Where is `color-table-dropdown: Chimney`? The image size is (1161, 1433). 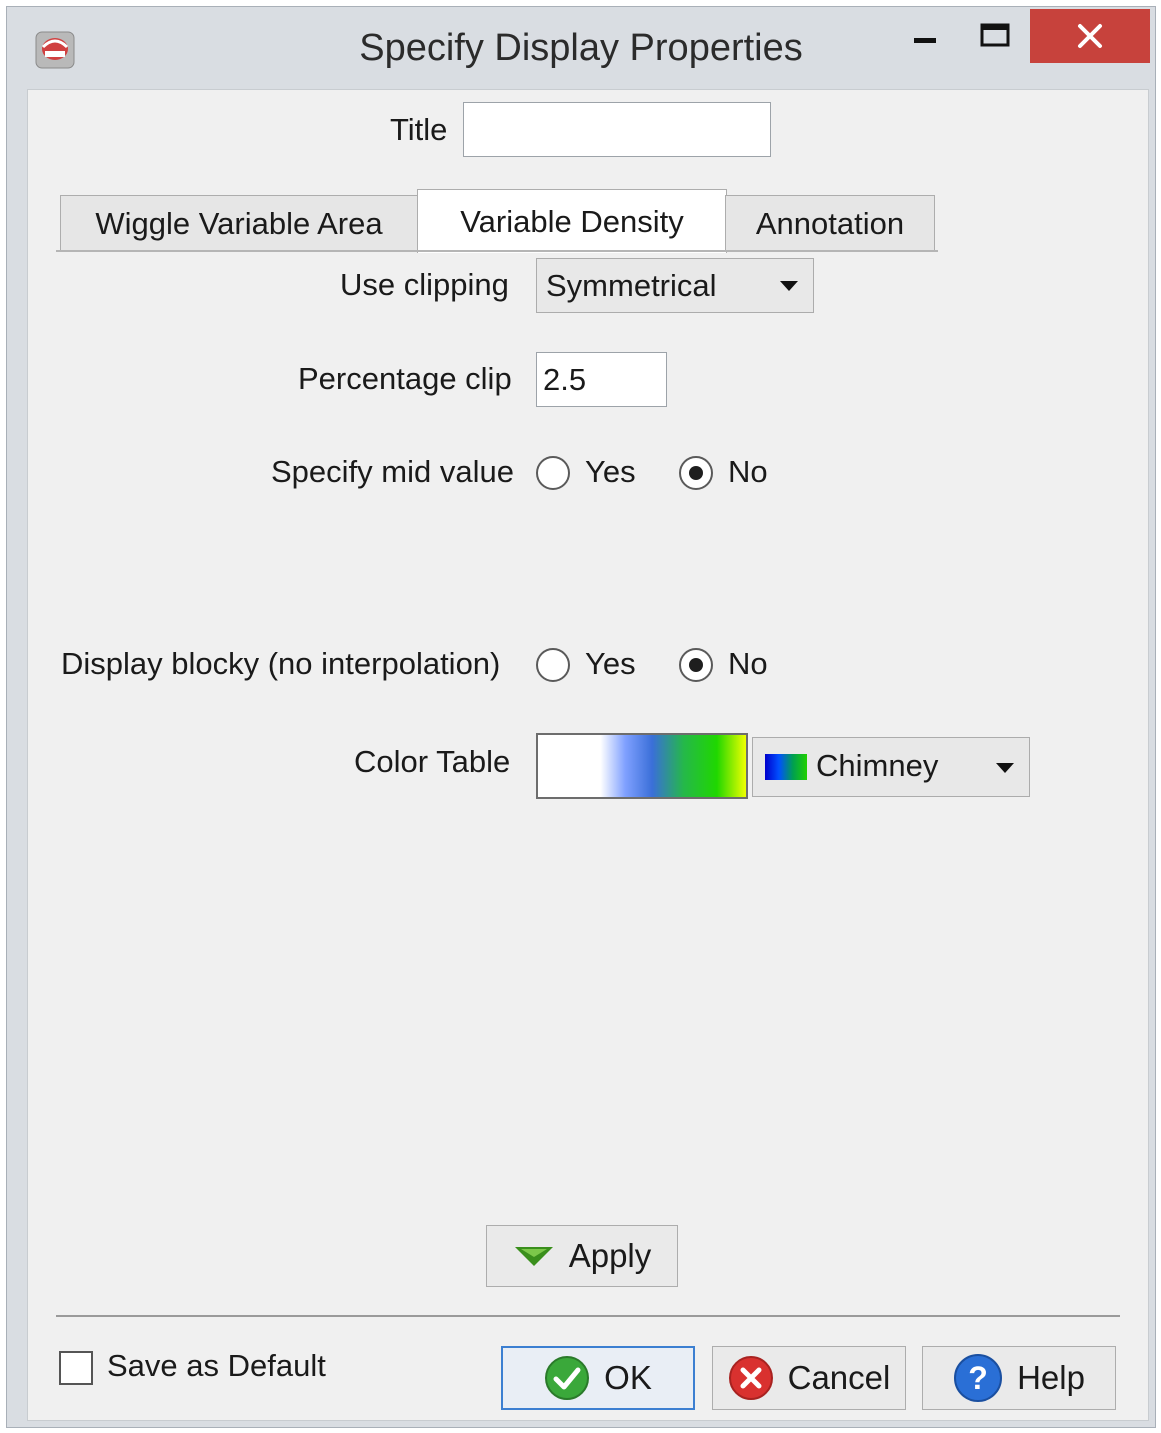 color-table-dropdown: Chimney is located at coordinates (891, 767).